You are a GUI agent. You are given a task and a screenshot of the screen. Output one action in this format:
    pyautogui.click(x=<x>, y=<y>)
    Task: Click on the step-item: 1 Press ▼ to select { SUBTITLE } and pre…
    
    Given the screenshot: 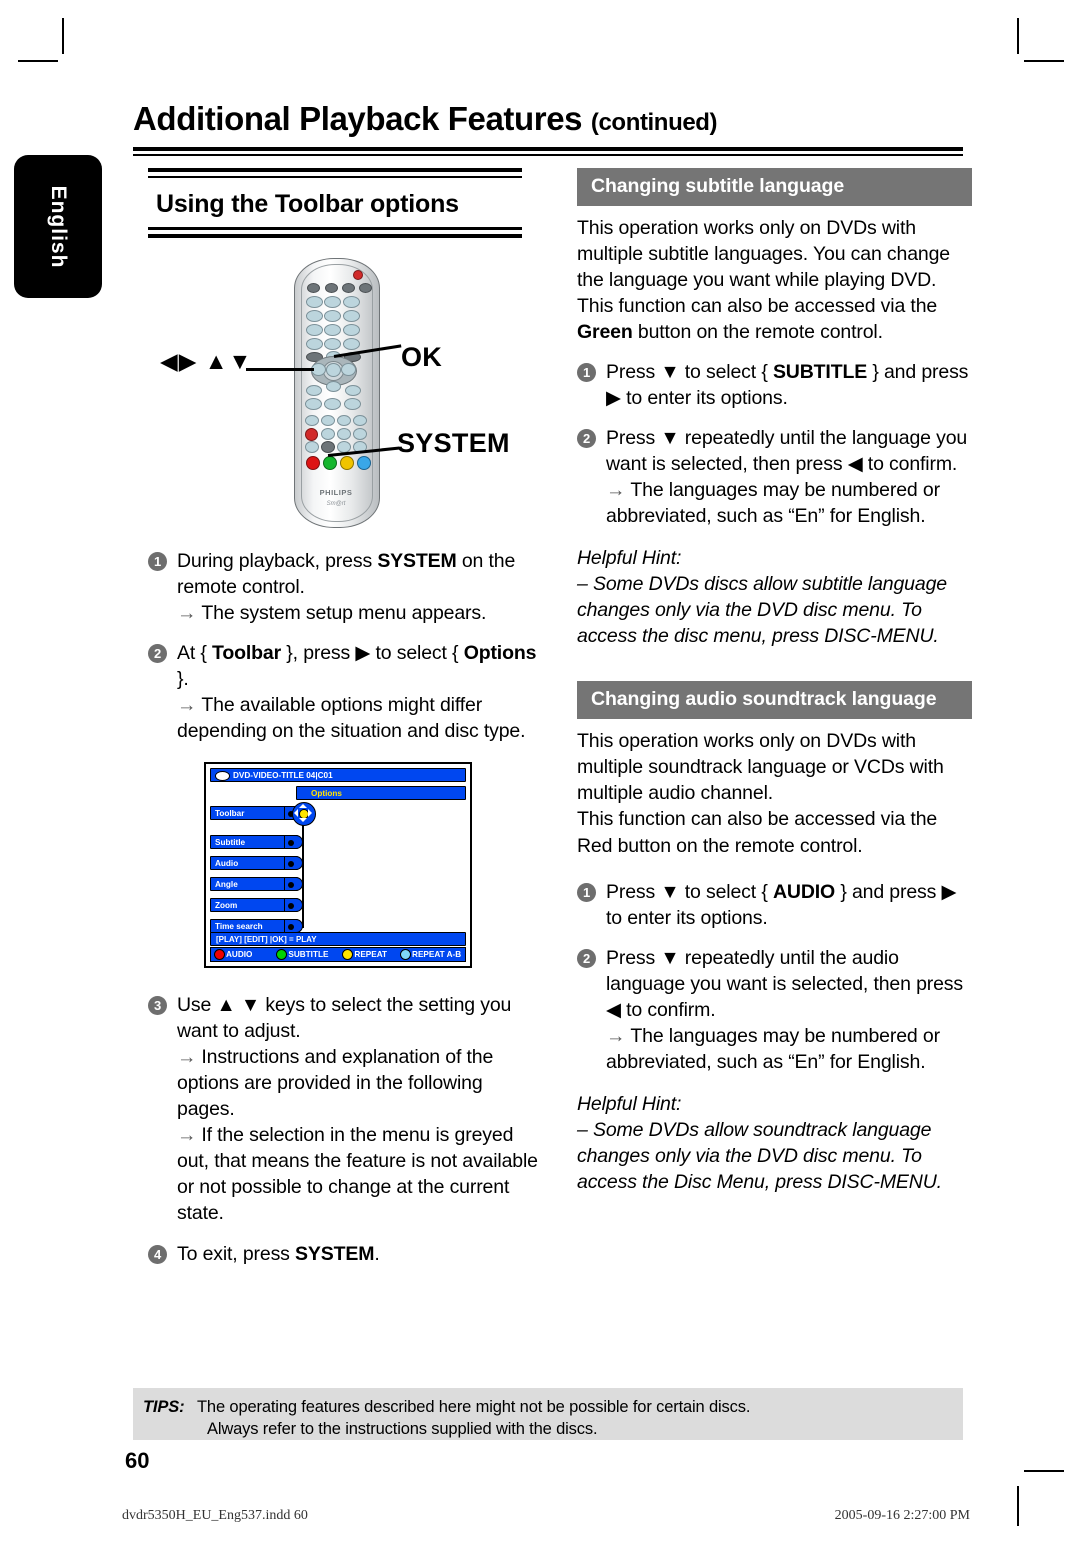 What is the action you would take?
    pyautogui.click(x=774, y=385)
    